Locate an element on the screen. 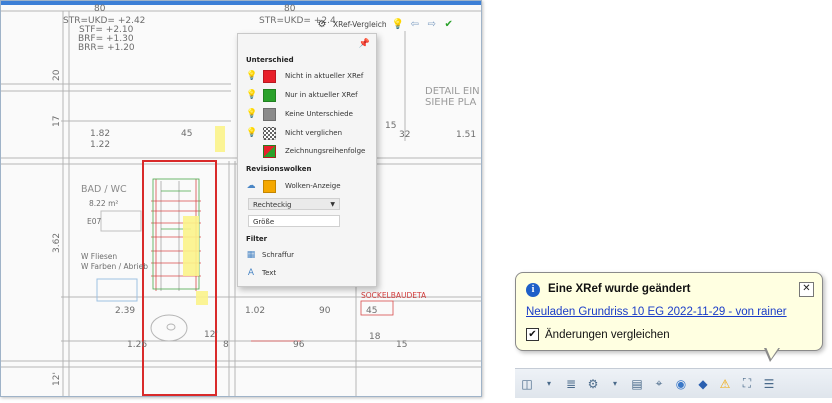 The height and width of the screenshot is (403, 832). hatch-icon: ▦ is located at coordinates (251, 255).